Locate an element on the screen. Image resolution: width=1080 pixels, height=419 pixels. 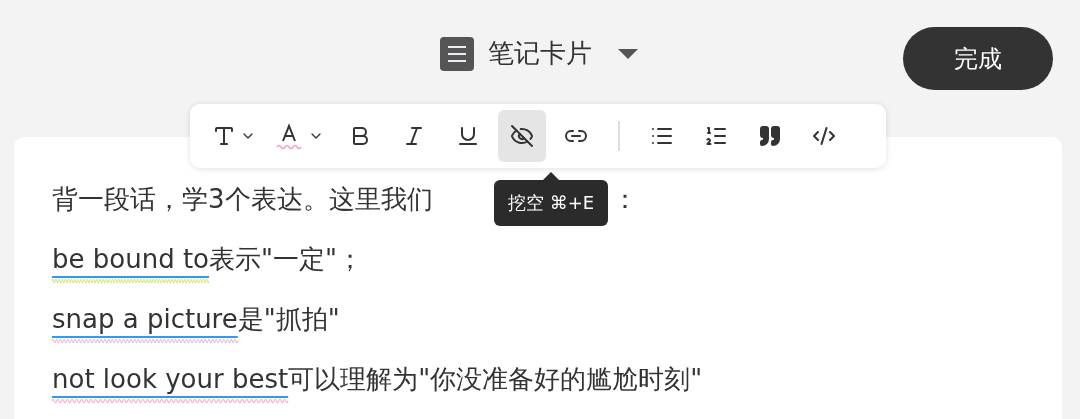
tooltip: 挖空 ⌘+E is located at coordinates (551, 199).